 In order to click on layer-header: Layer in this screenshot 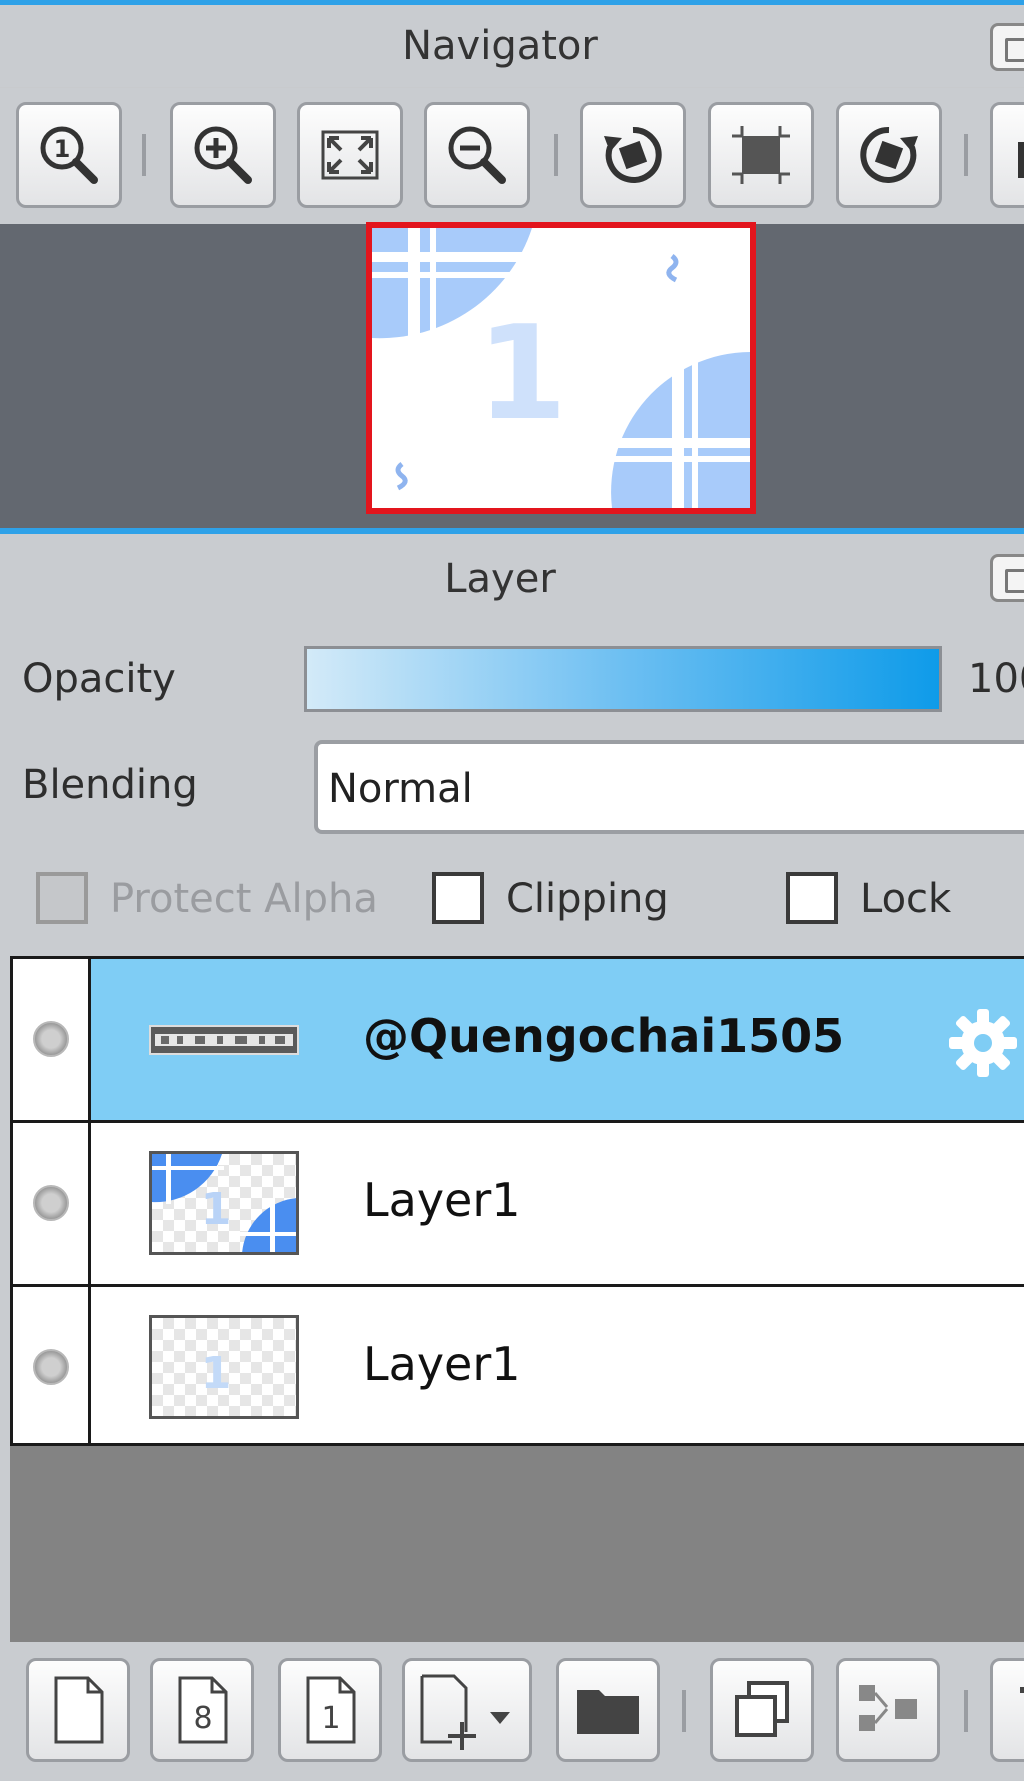, I will do `click(512, 577)`.